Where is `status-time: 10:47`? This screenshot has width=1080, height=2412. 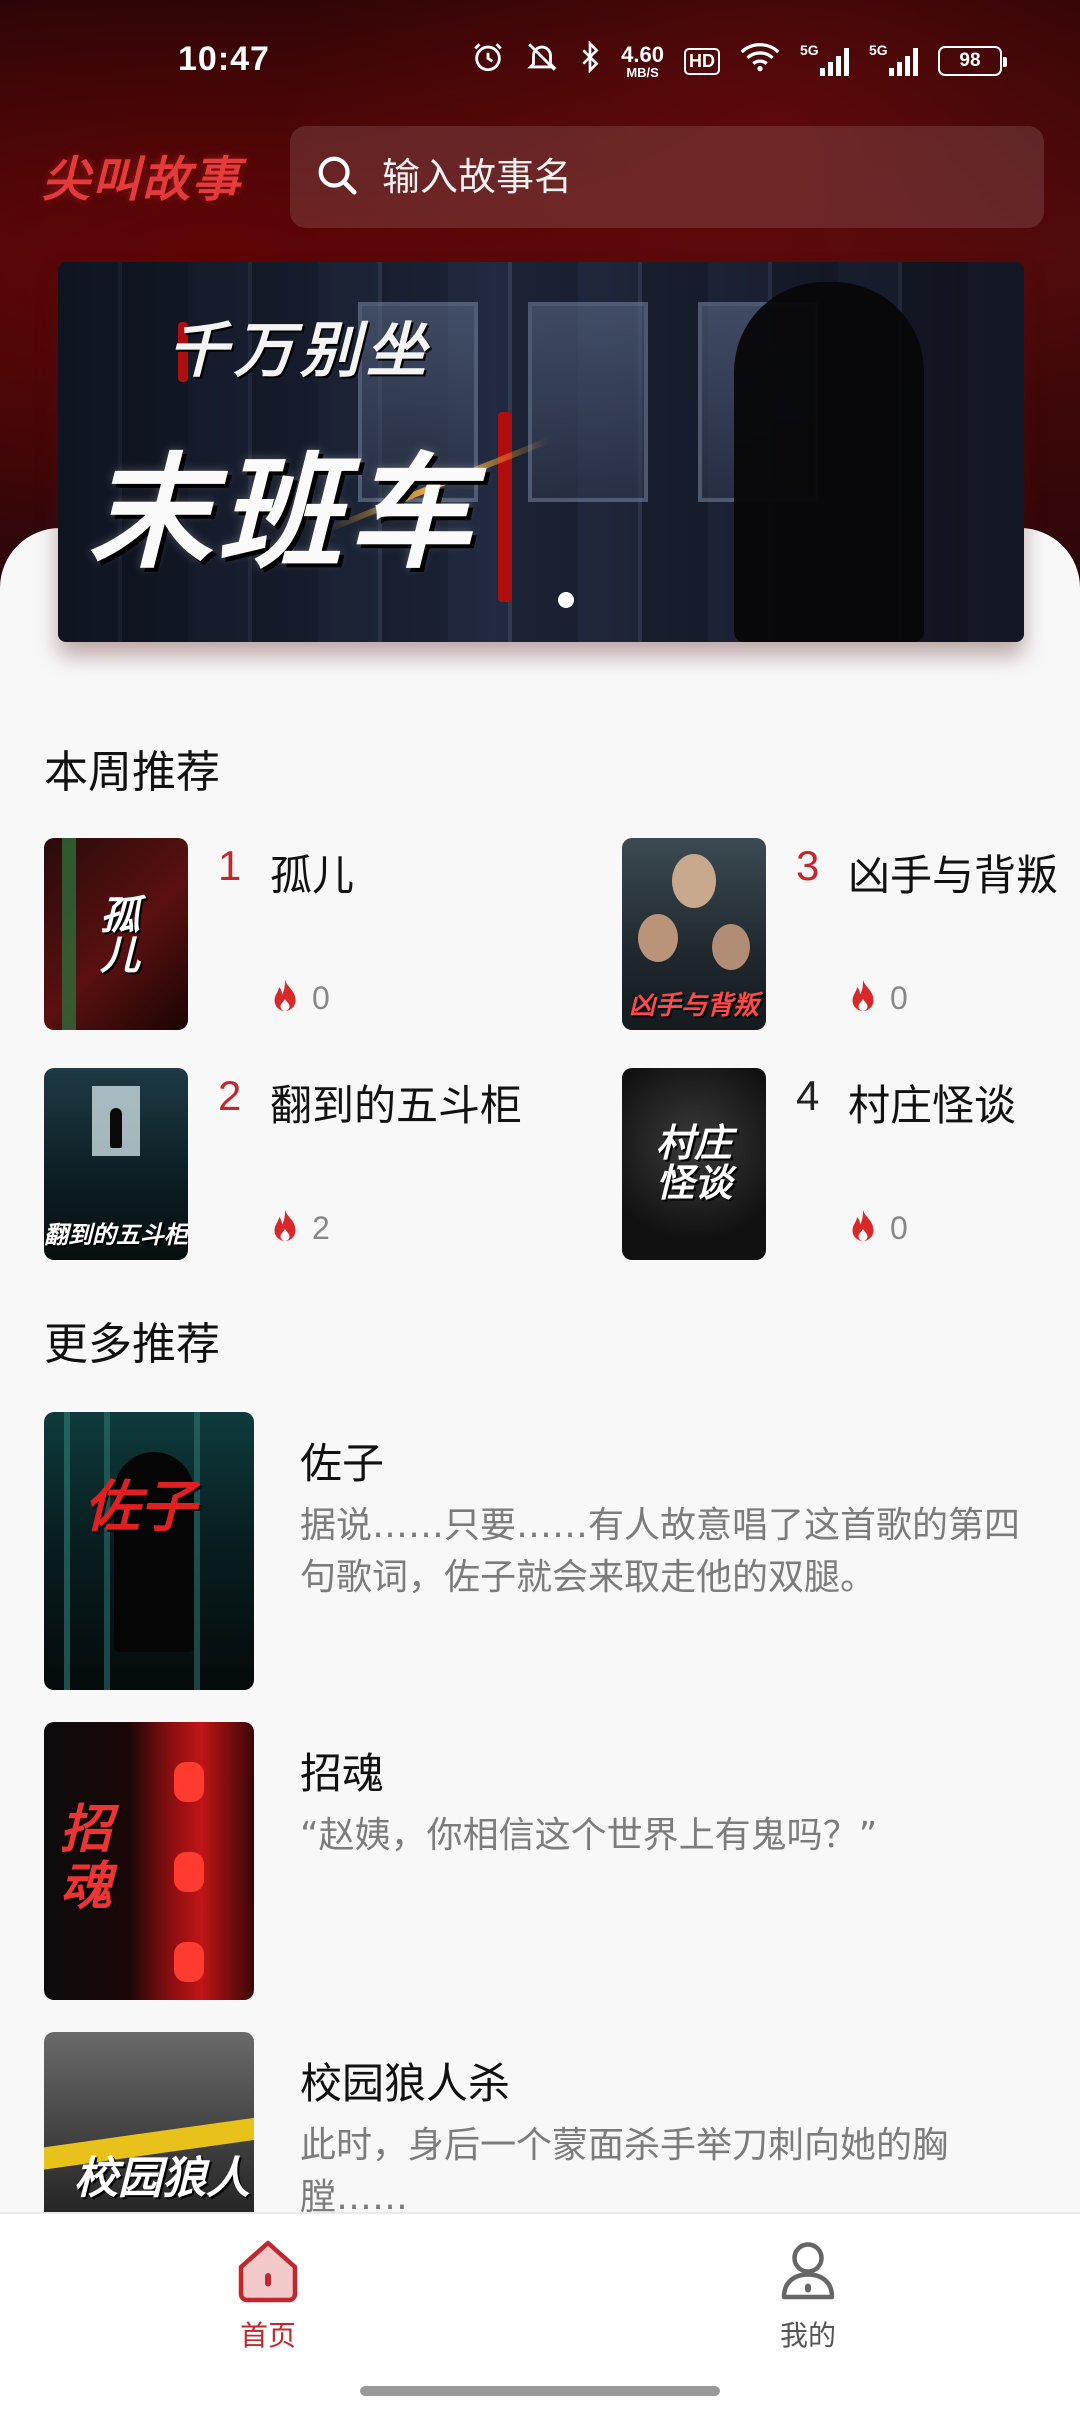
status-time: 10:47 is located at coordinates (224, 59).